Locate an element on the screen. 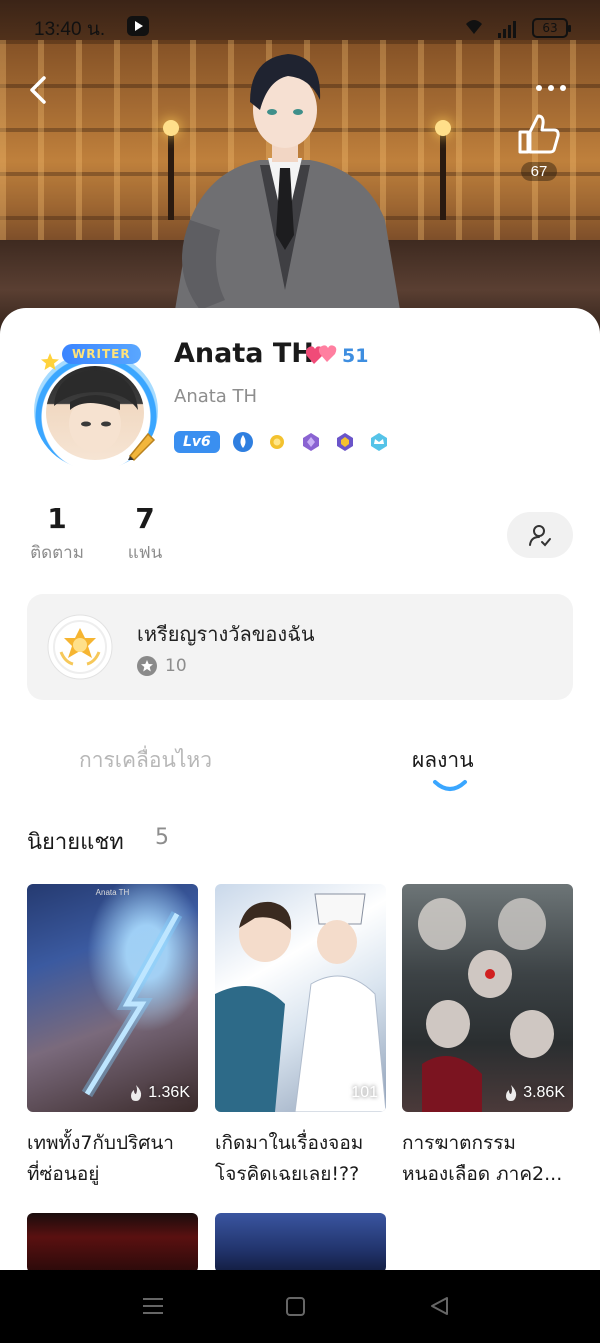 This screenshot has width=600, height=1343. fans-level: 51 is located at coordinates (355, 356).